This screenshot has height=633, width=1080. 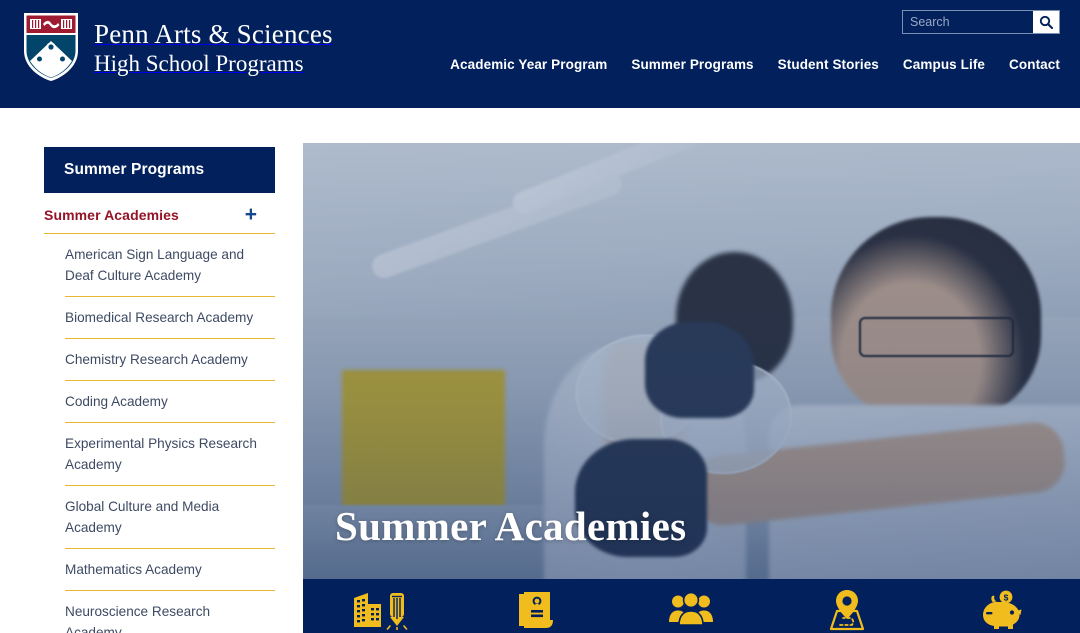 What do you see at coordinates (251, 214) in the screenshot?
I see `plus-icon: +` at bounding box center [251, 214].